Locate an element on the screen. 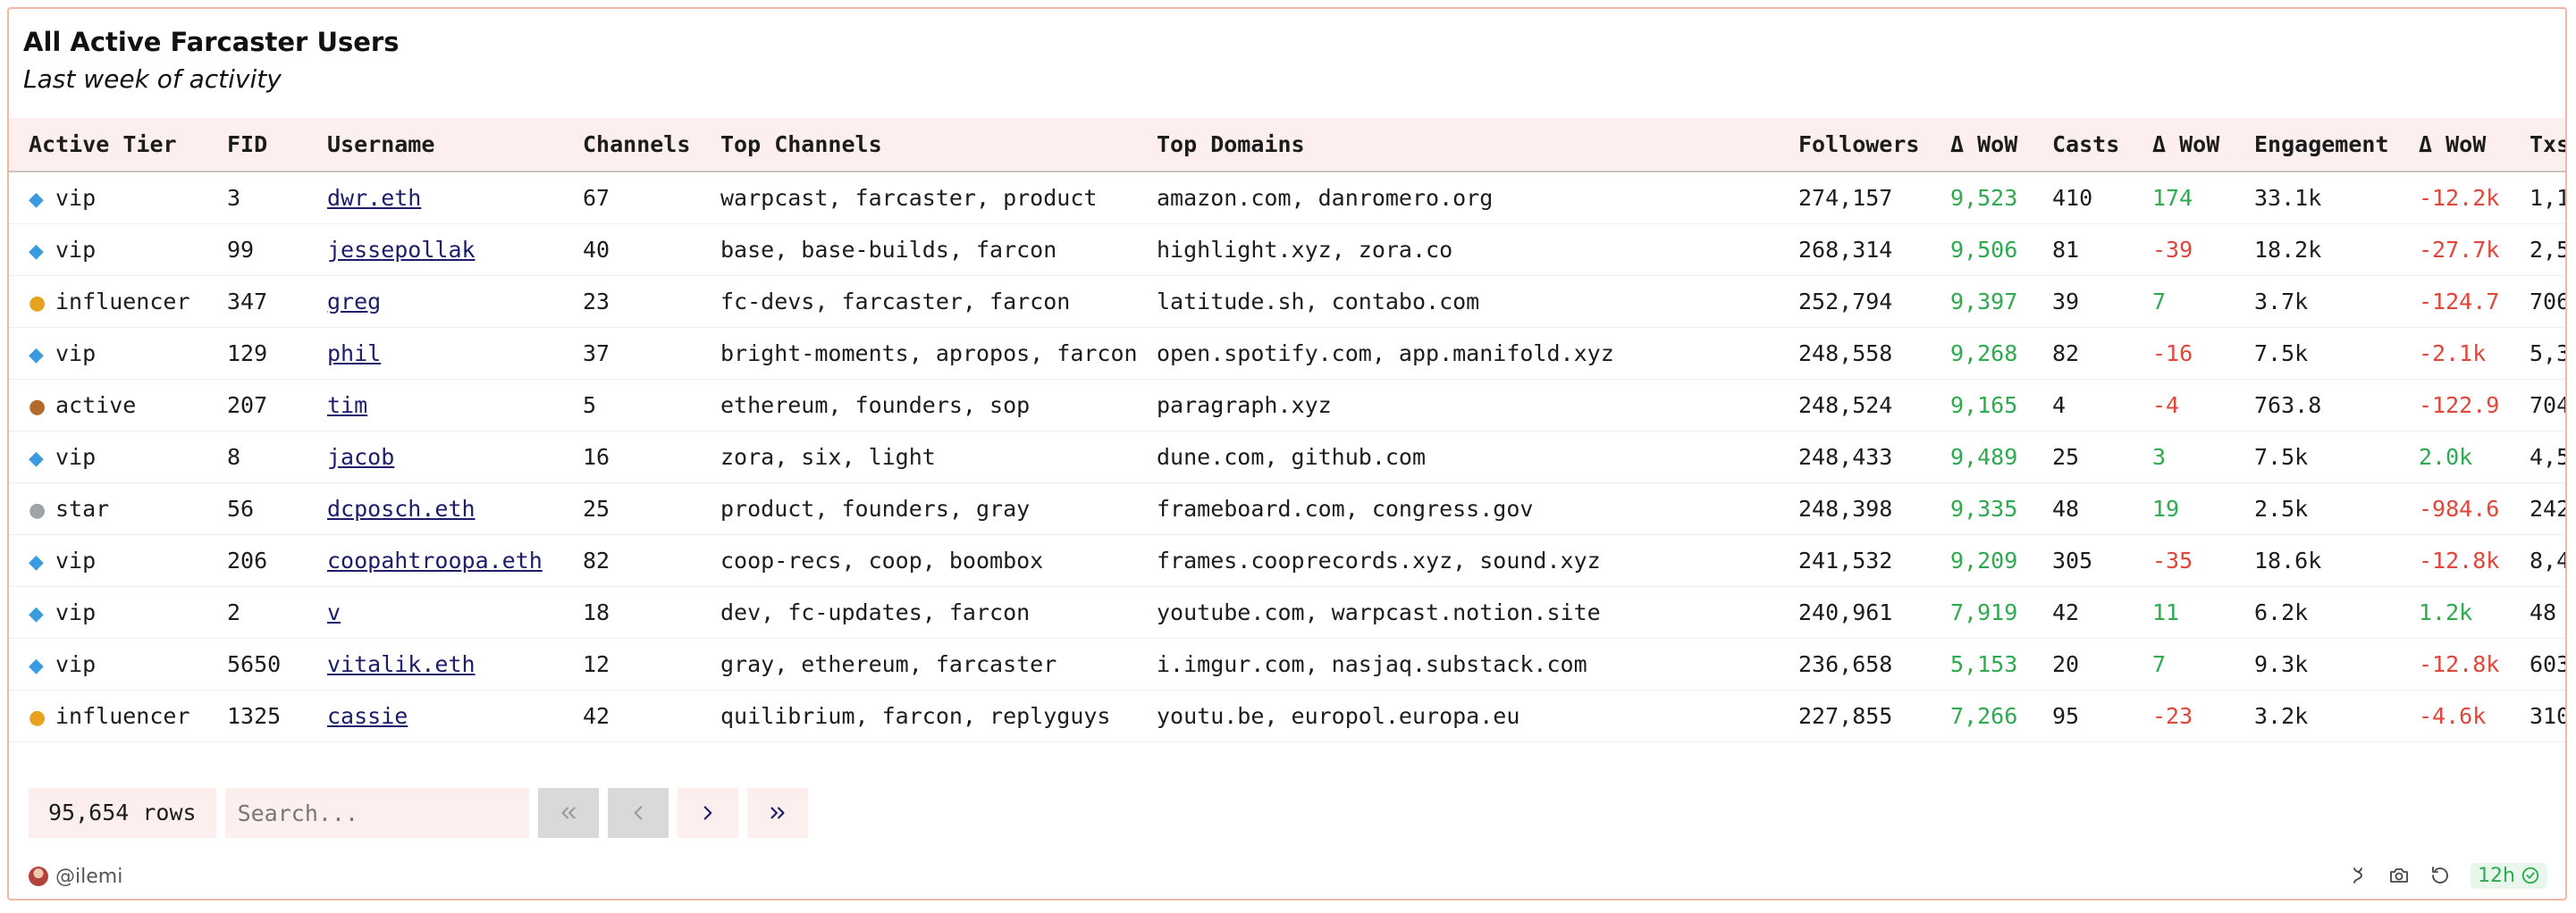  cell-username: dcposch.eth is located at coordinates (455, 508).